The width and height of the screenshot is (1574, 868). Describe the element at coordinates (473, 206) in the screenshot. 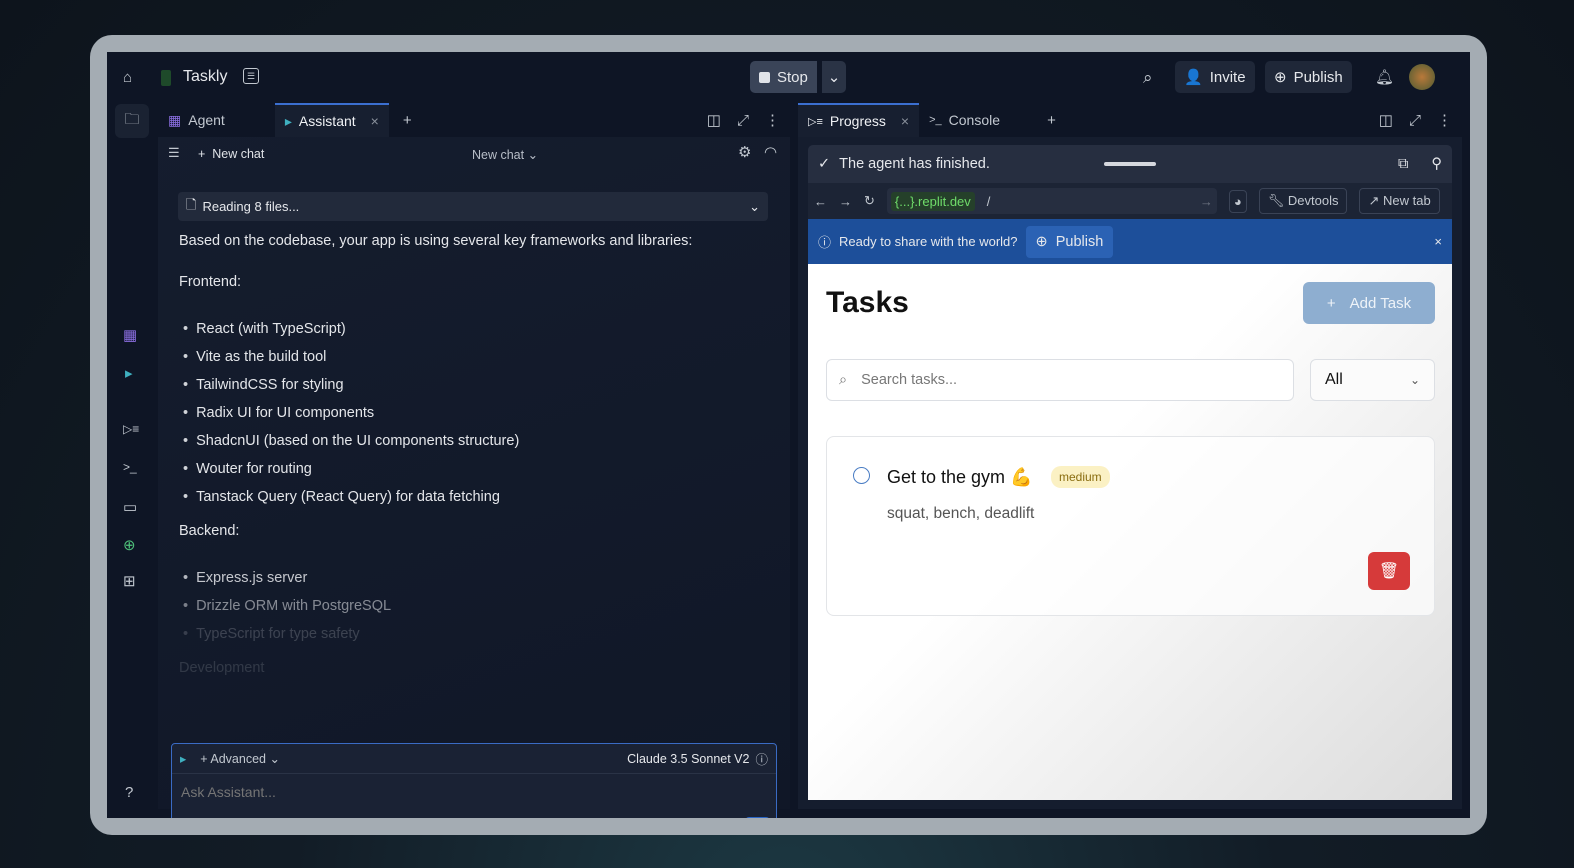

I see `reading-files-block: 🗋 Reading 8 files... ⌄` at that location.